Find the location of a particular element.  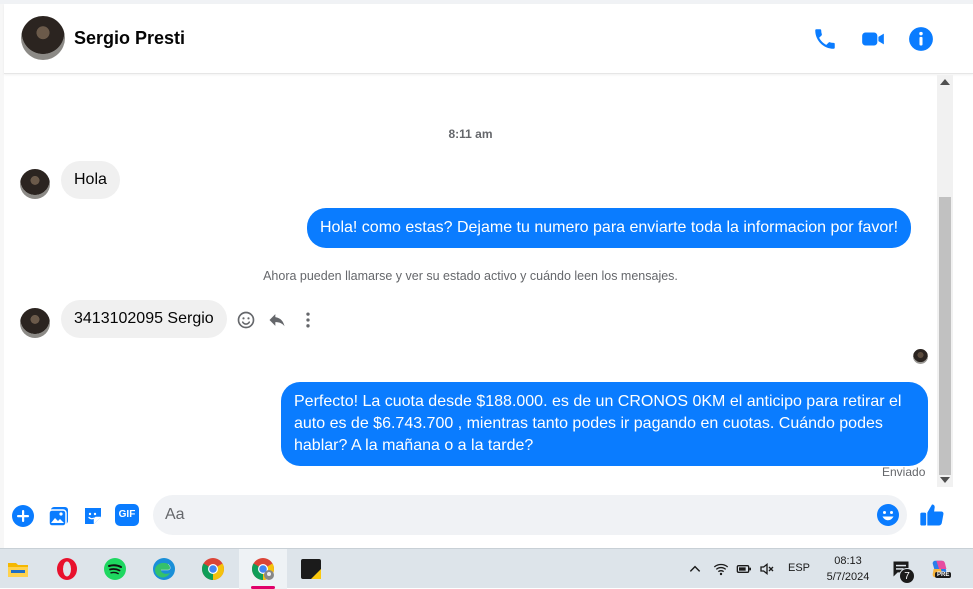

reply-icon is located at coordinates (277, 320).